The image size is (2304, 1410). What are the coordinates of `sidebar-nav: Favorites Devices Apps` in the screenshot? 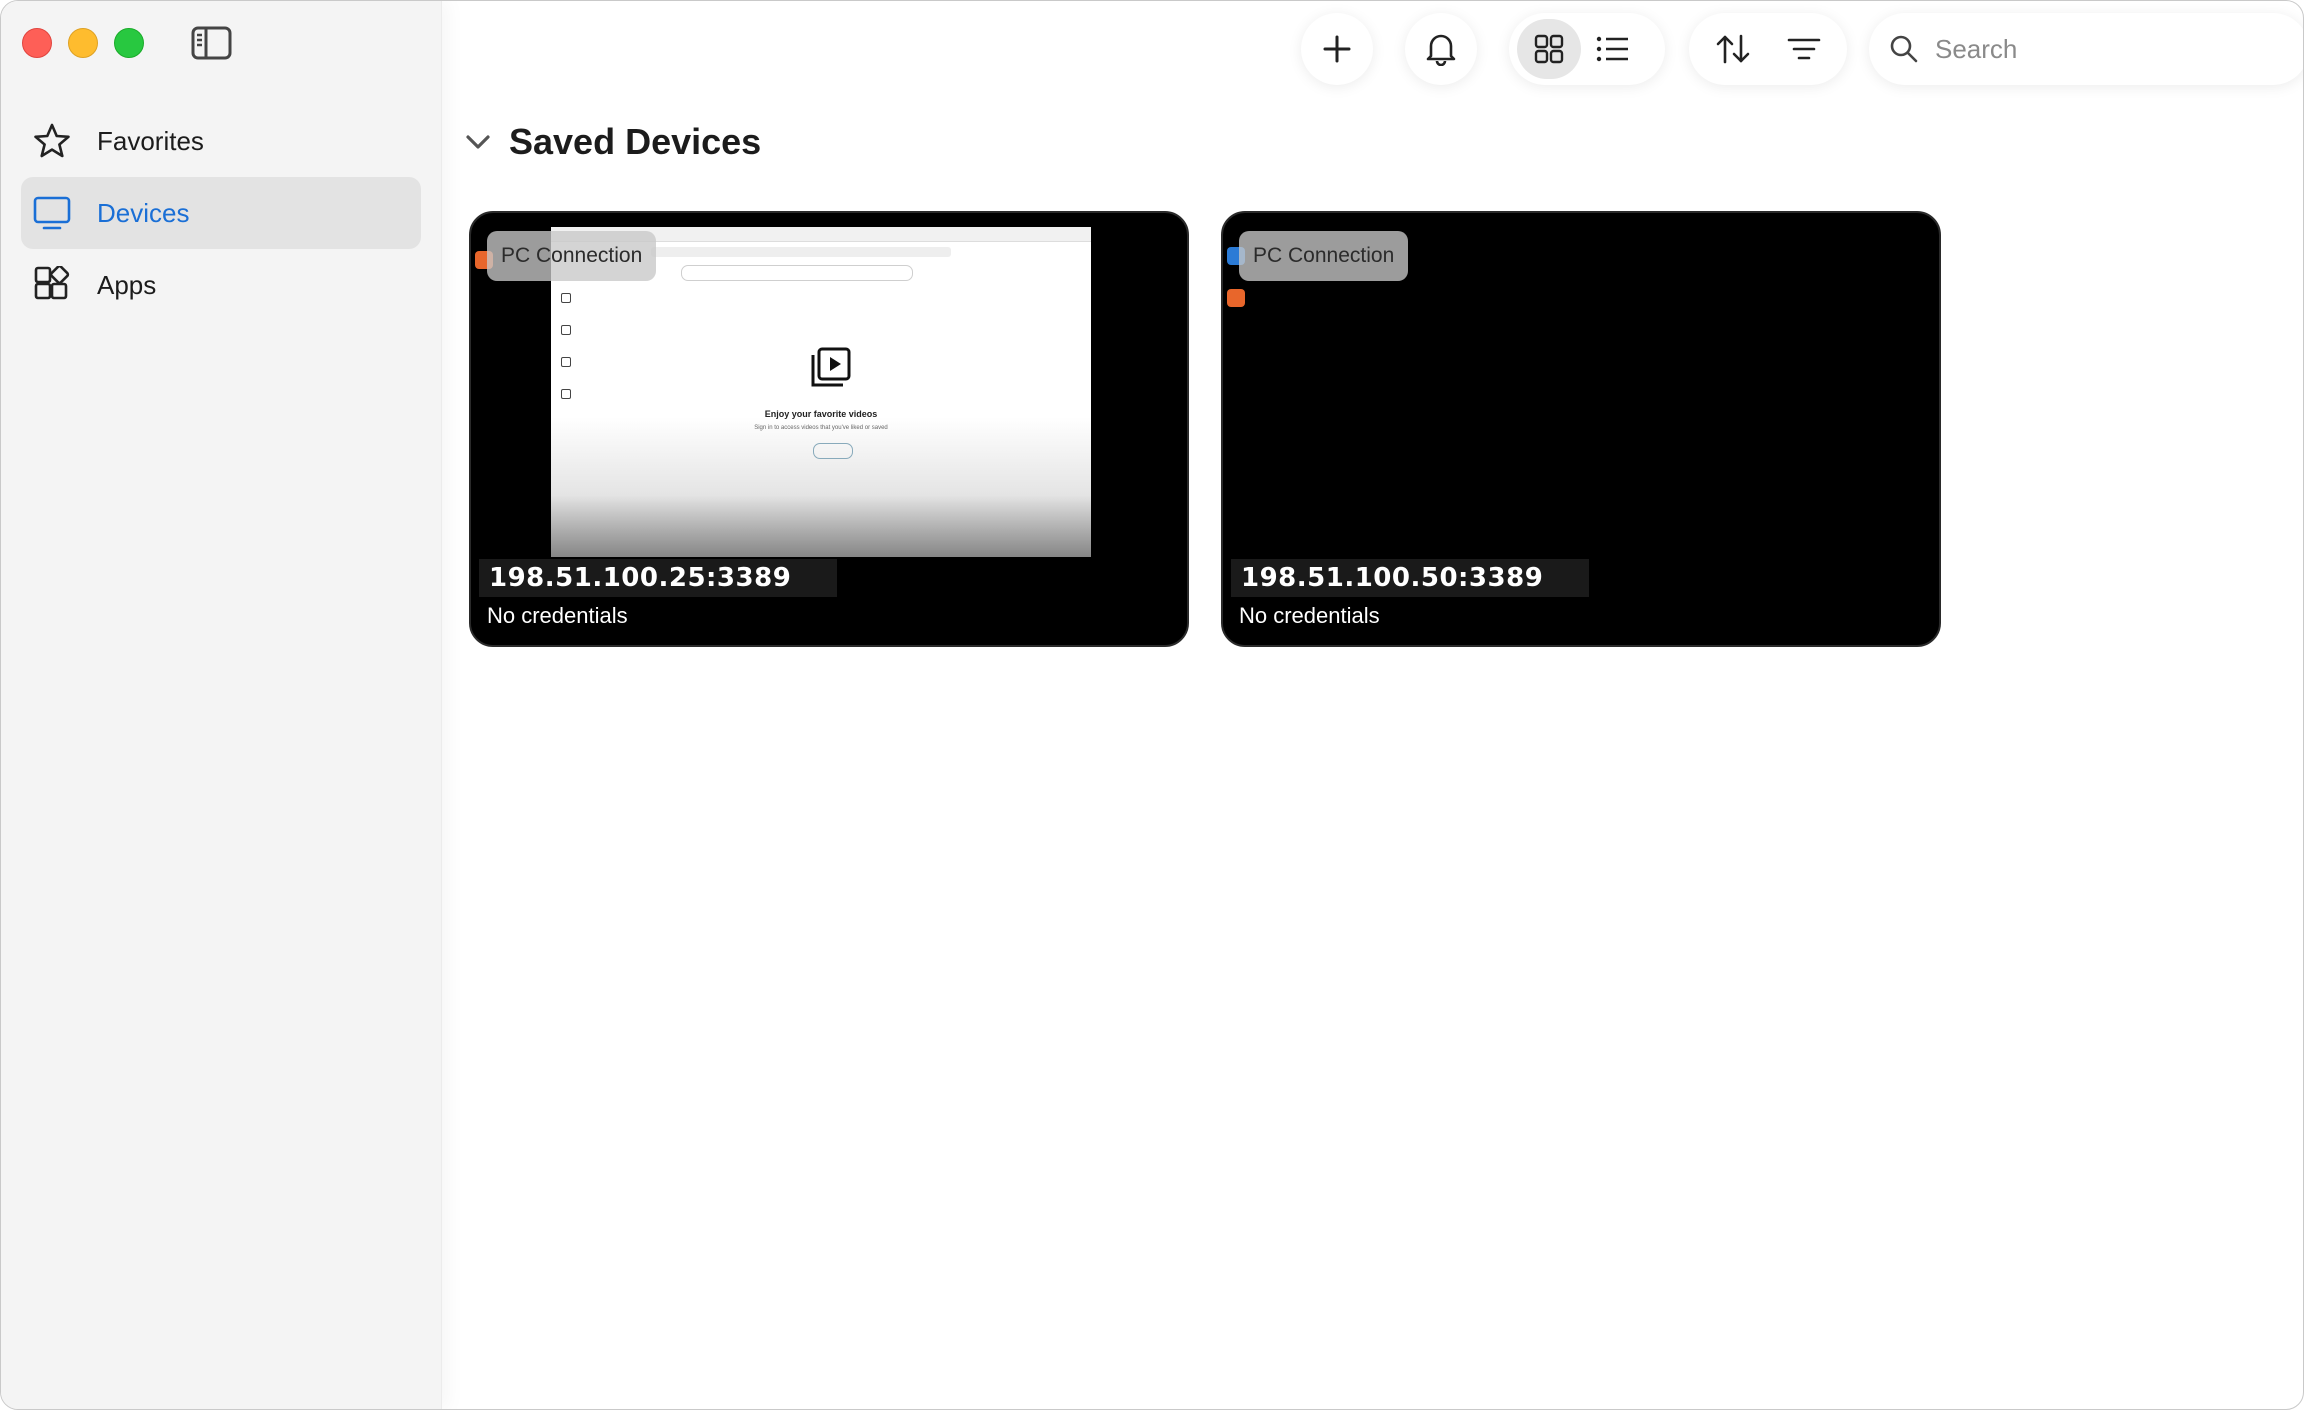 It's located at (221, 213).